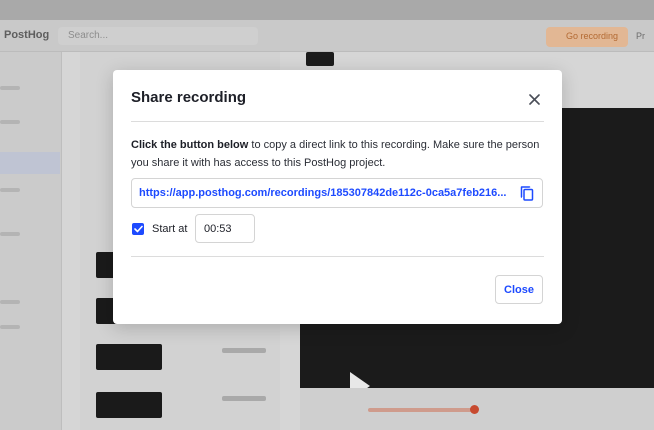  What do you see at coordinates (30, 163) in the screenshot?
I see `sidebar-item-active` at bounding box center [30, 163].